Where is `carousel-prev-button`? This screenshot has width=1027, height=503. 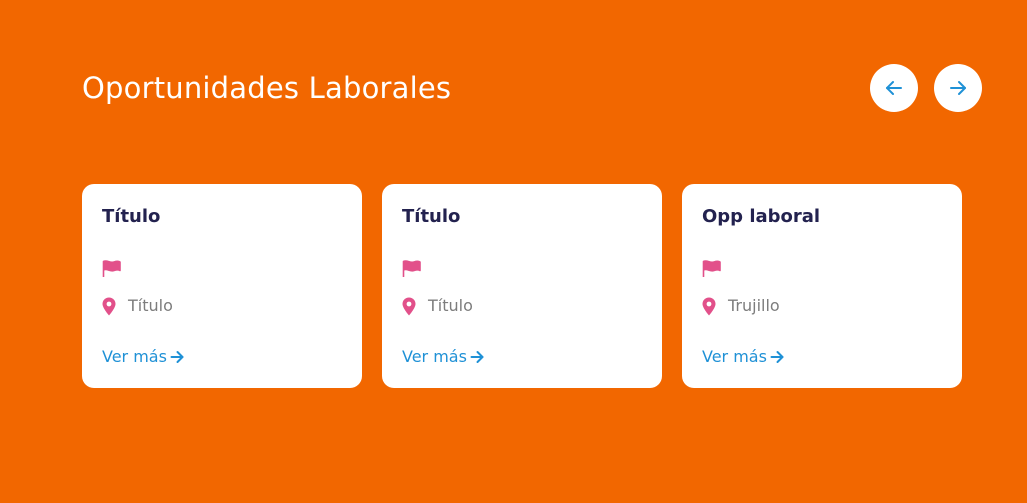 carousel-prev-button is located at coordinates (894, 88).